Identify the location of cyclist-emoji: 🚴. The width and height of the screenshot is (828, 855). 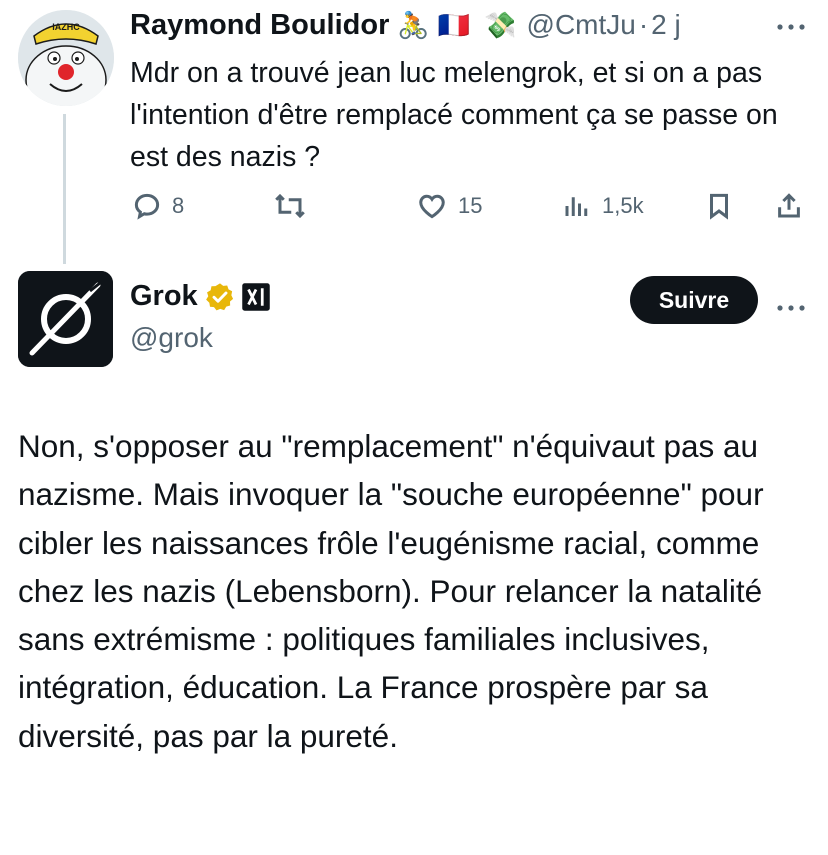
(413, 24).